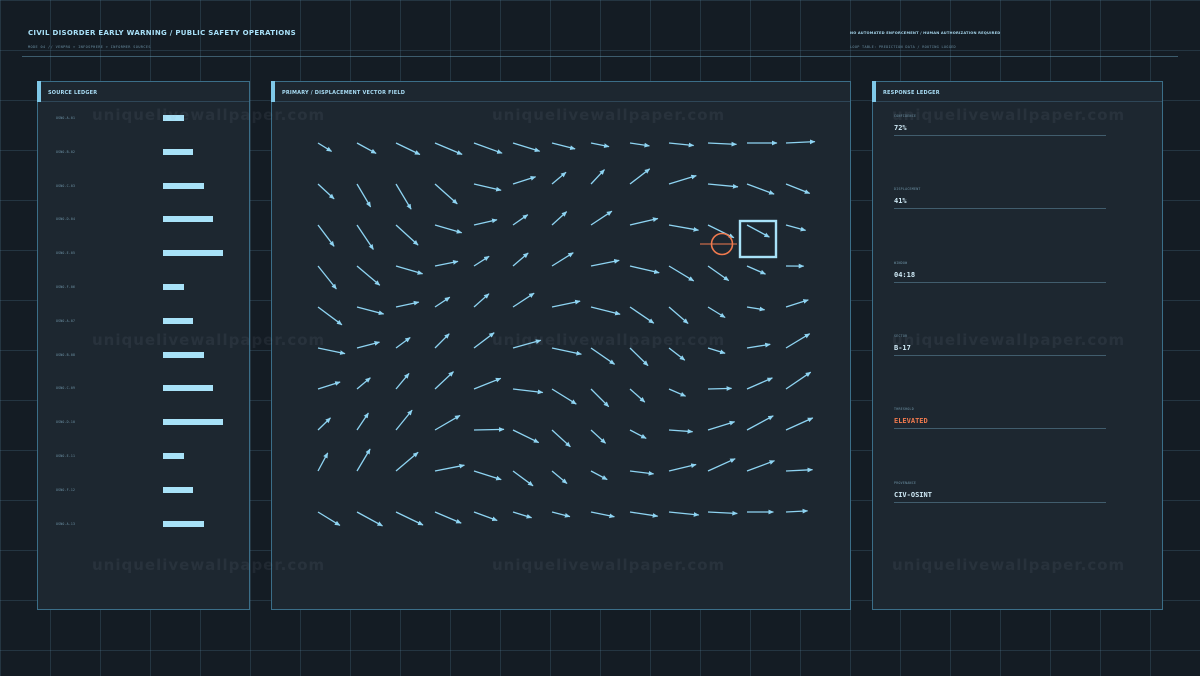  What do you see at coordinates (143, 153) in the screenshot?
I see `source-row: OSNO-B-02` at bounding box center [143, 153].